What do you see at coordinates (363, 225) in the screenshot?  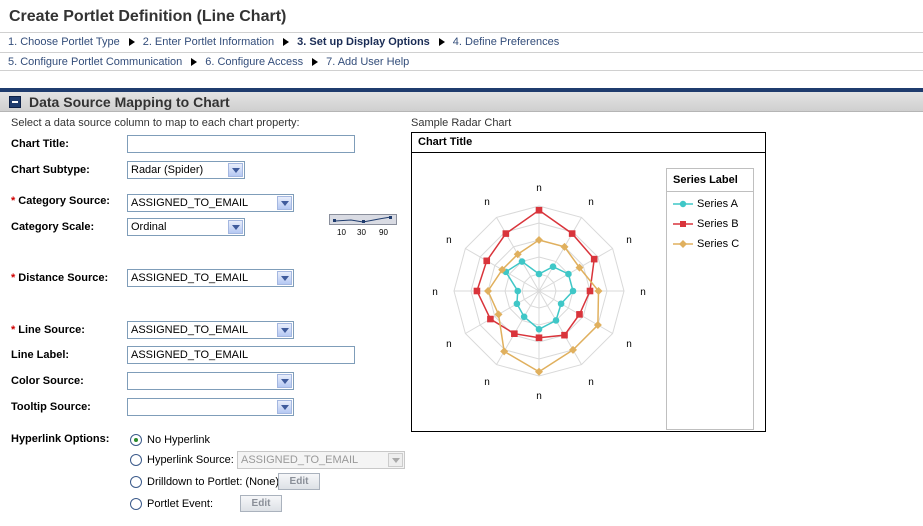 I see `category-scale-preview-icon: 10 30 90` at bounding box center [363, 225].